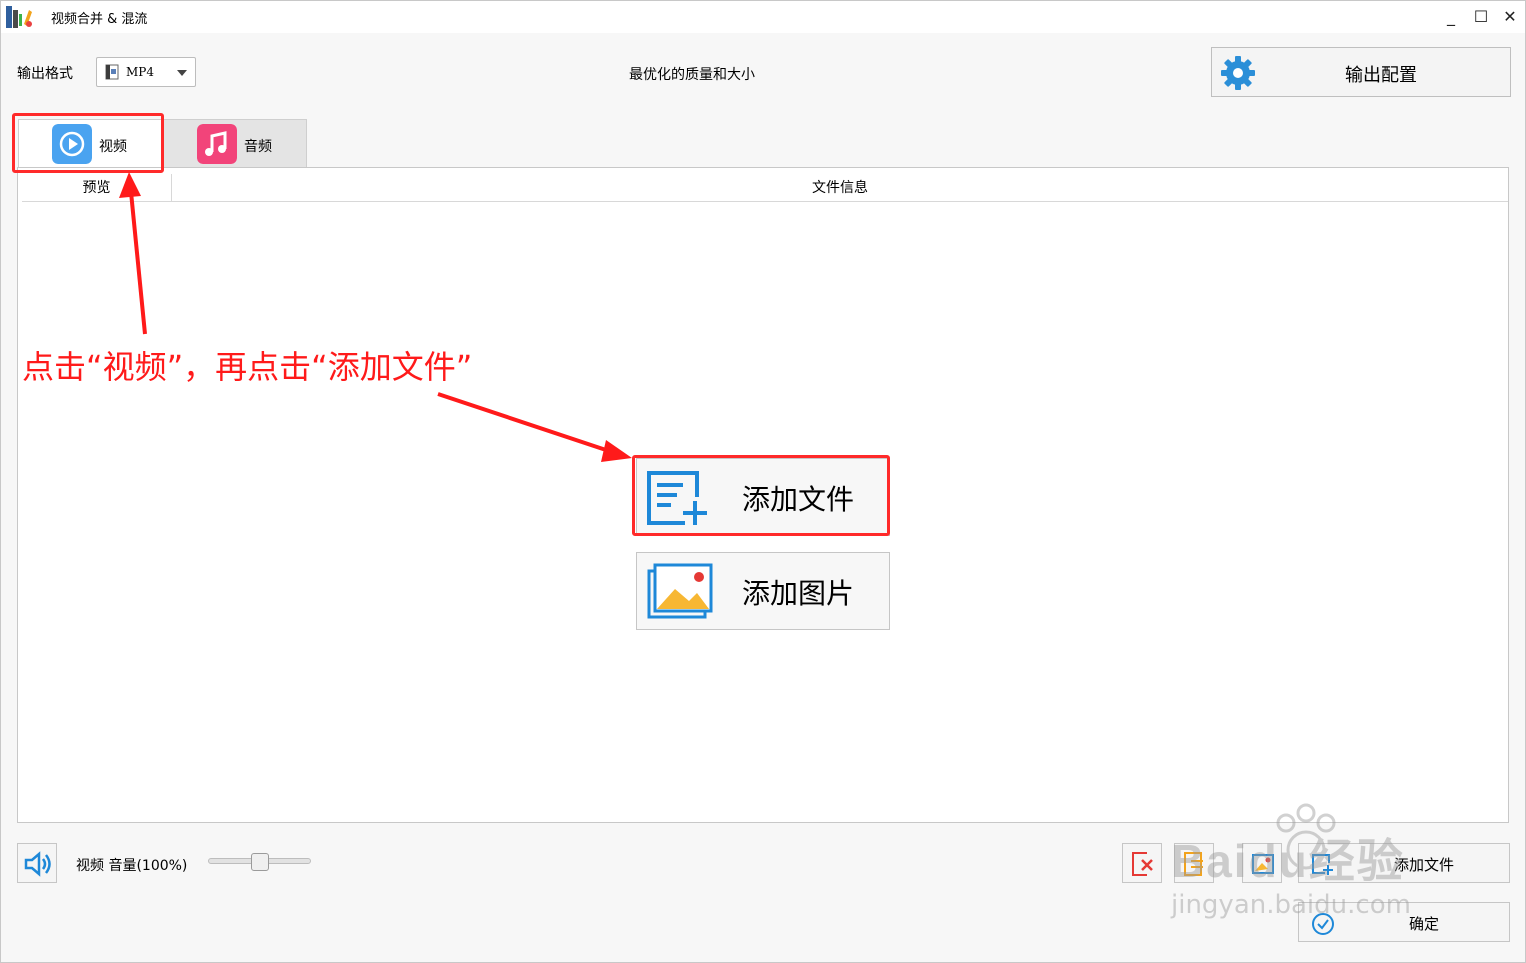 This screenshot has width=1526, height=963. Describe the element at coordinates (616, 451) in the screenshot. I see `arrowhead-right` at that location.